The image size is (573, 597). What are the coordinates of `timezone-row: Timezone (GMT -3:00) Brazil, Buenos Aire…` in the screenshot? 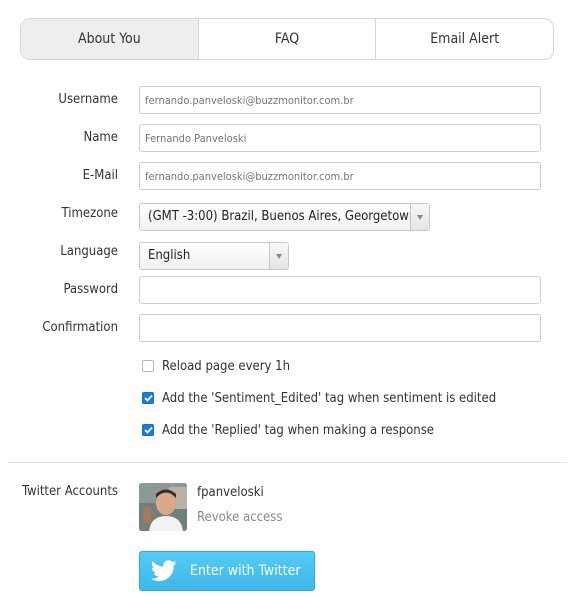 It's located at (286, 215).